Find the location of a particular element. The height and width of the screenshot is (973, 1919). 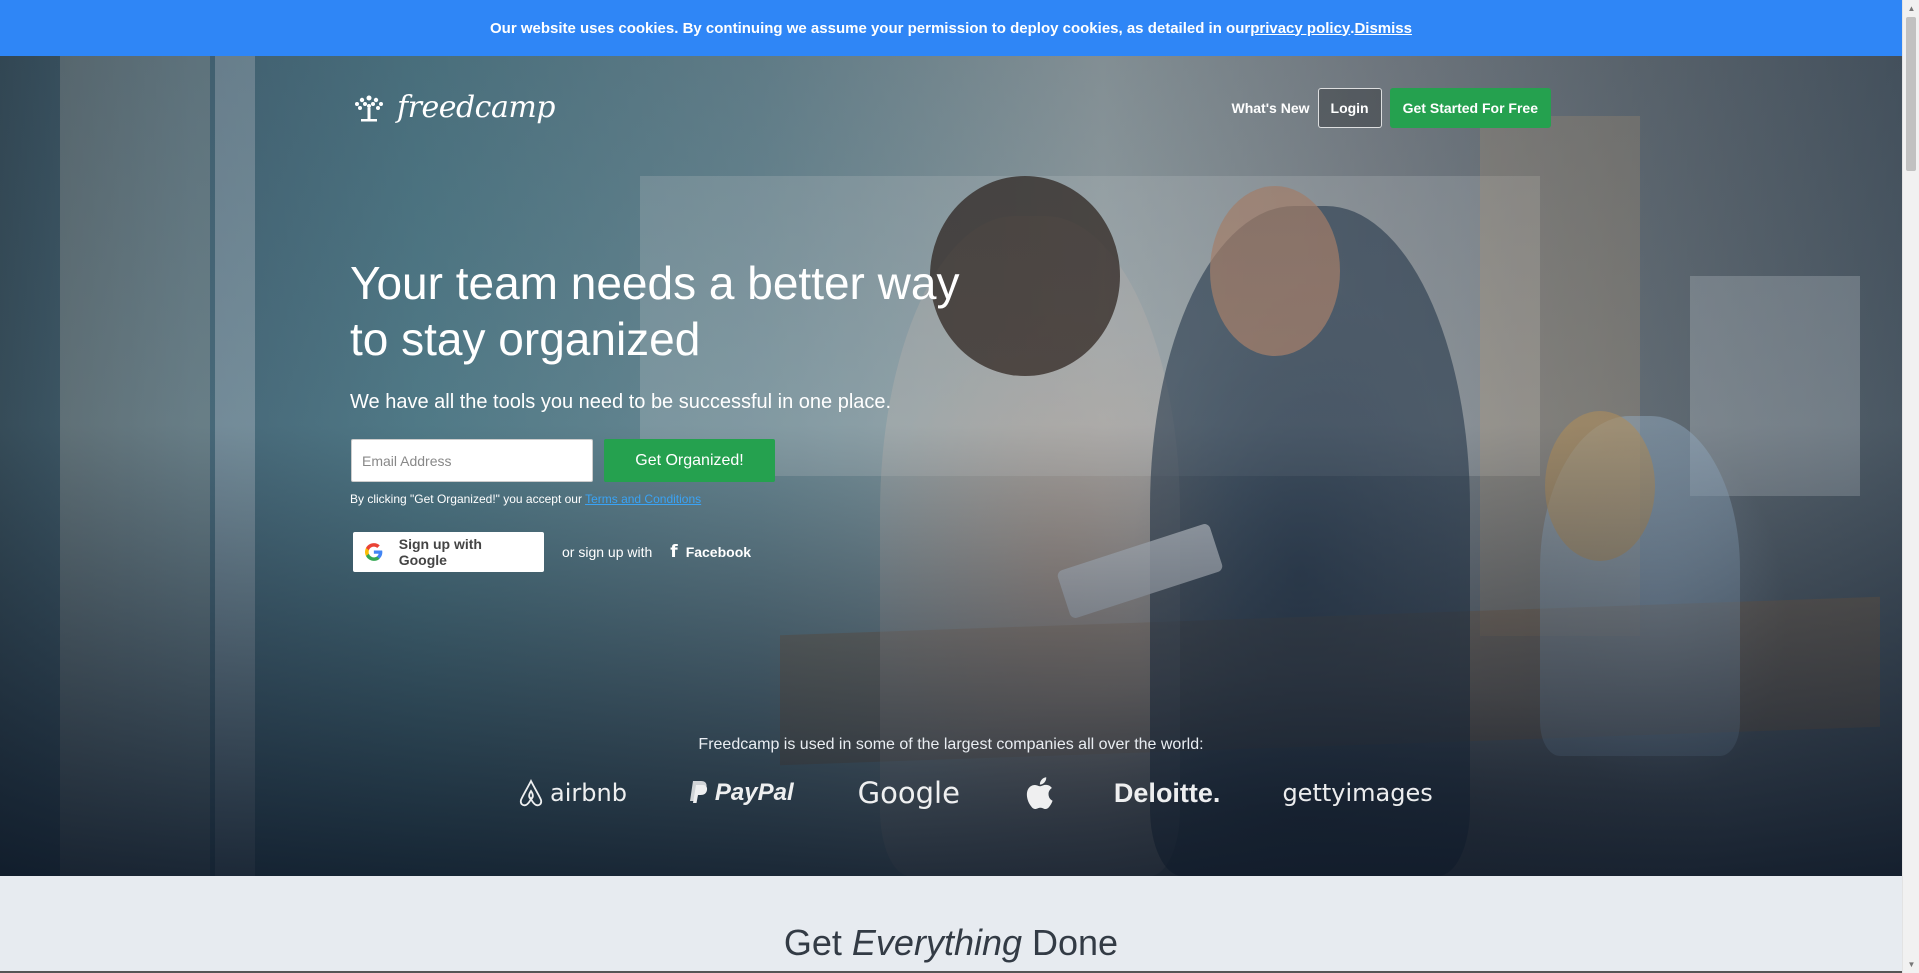

scroll-thumb is located at coordinates (1911, 94).